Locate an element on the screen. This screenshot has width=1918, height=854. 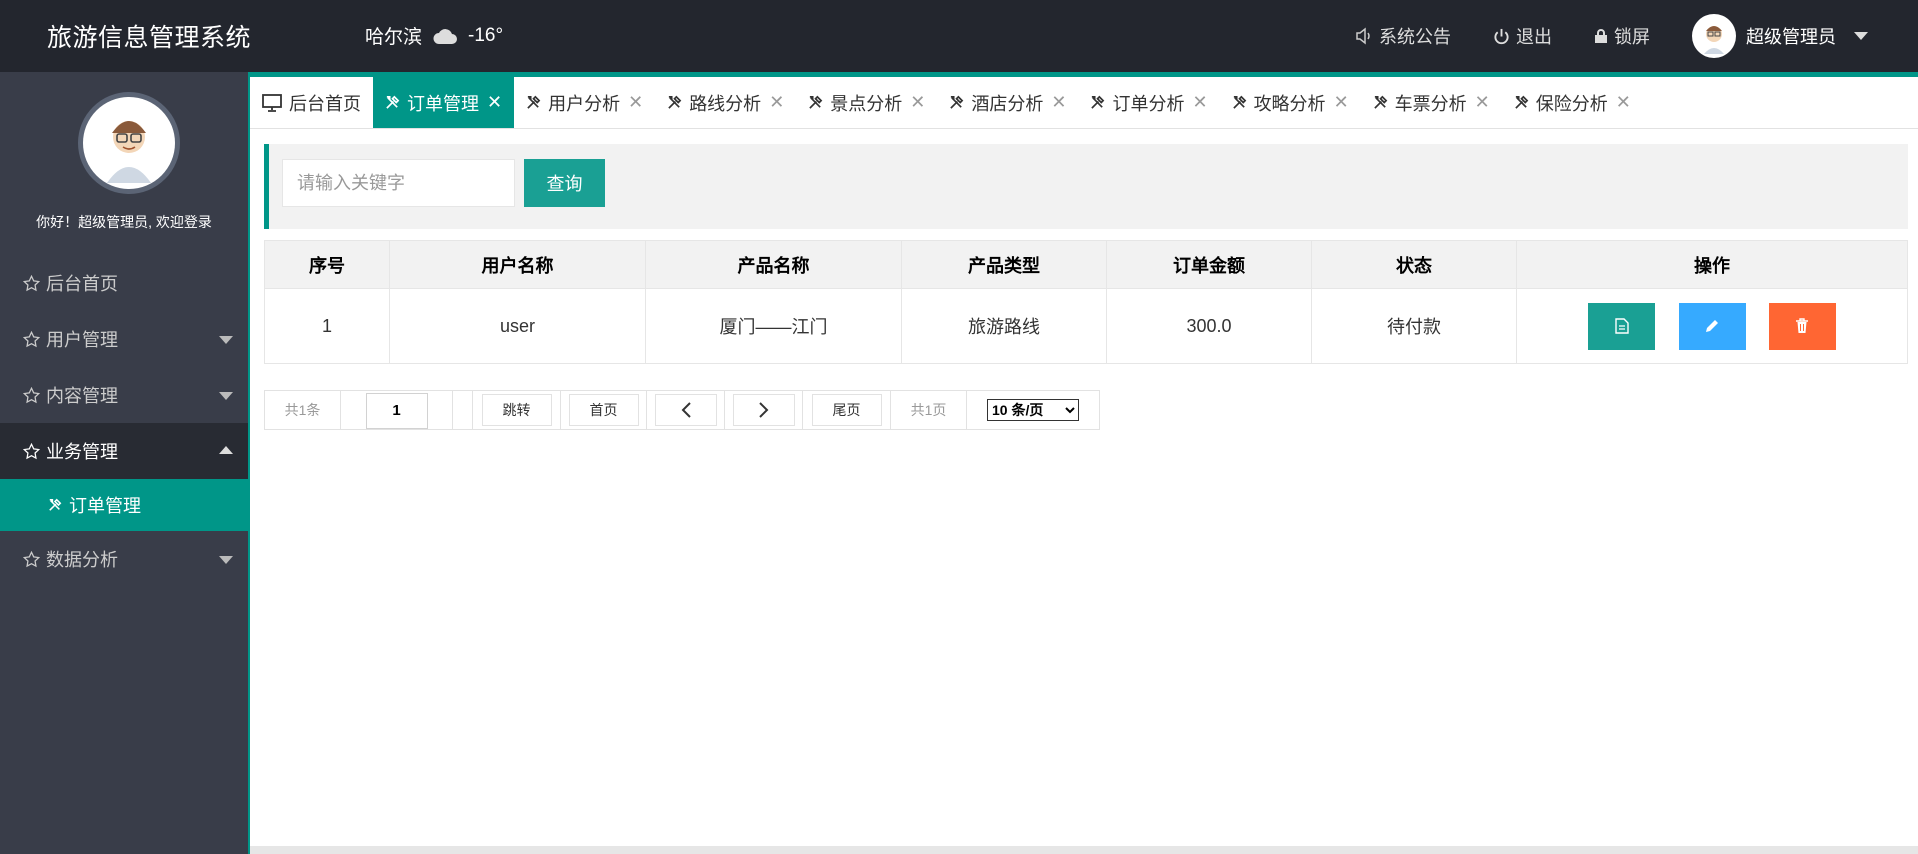
sidebar-item-data-analysis: 数据分析 is located at coordinates (124, 559).